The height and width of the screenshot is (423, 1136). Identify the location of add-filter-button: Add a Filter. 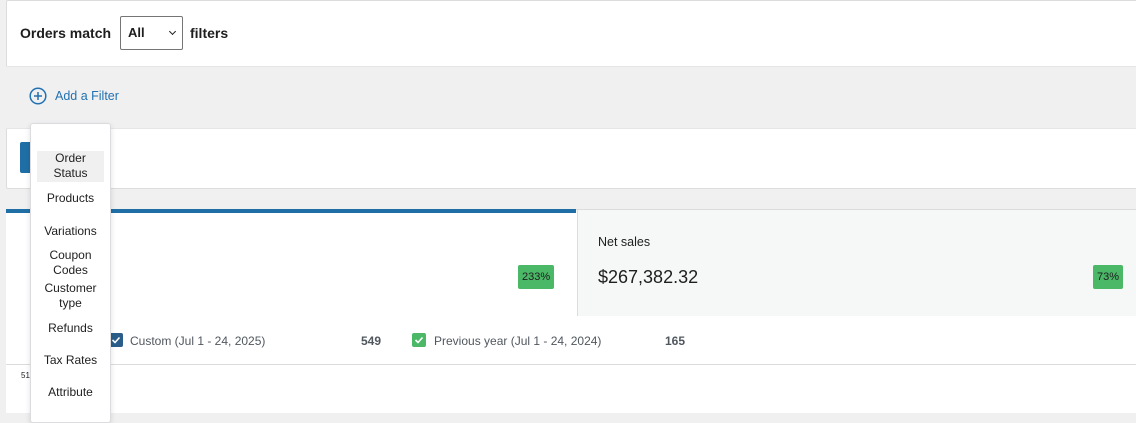
(87, 96).